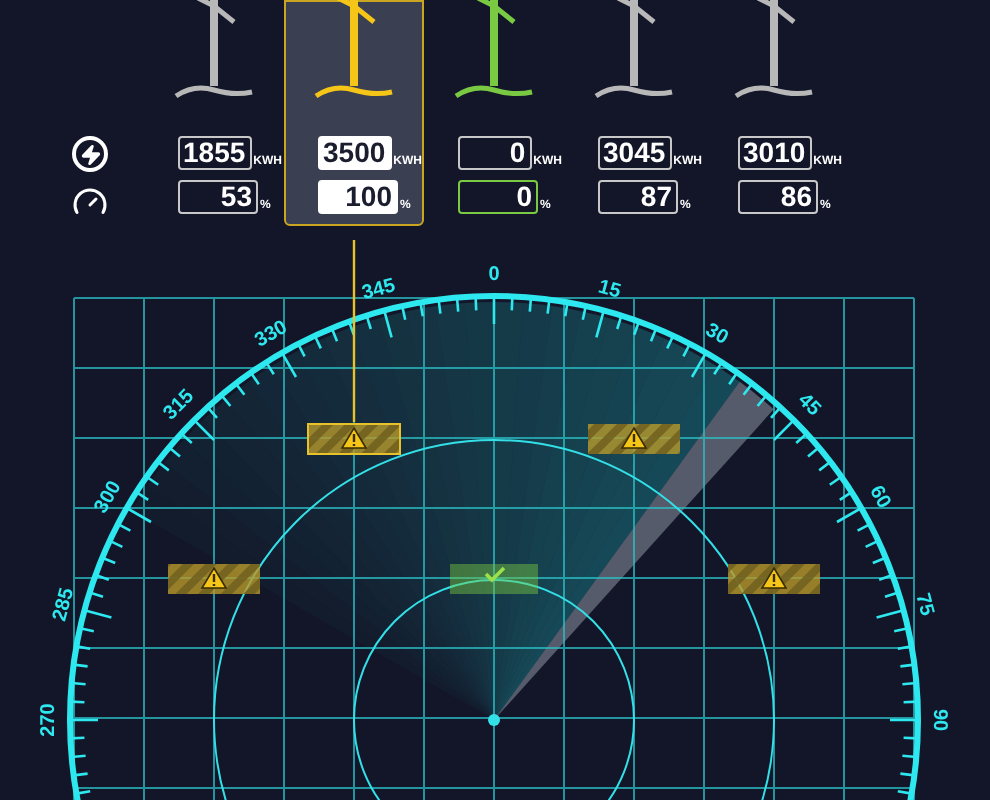 The width and height of the screenshot is (990, 800). What do you see at coordinates (90, 202) in the screenshot?
I see `gauge-icon` at bounding box center [90, 202].